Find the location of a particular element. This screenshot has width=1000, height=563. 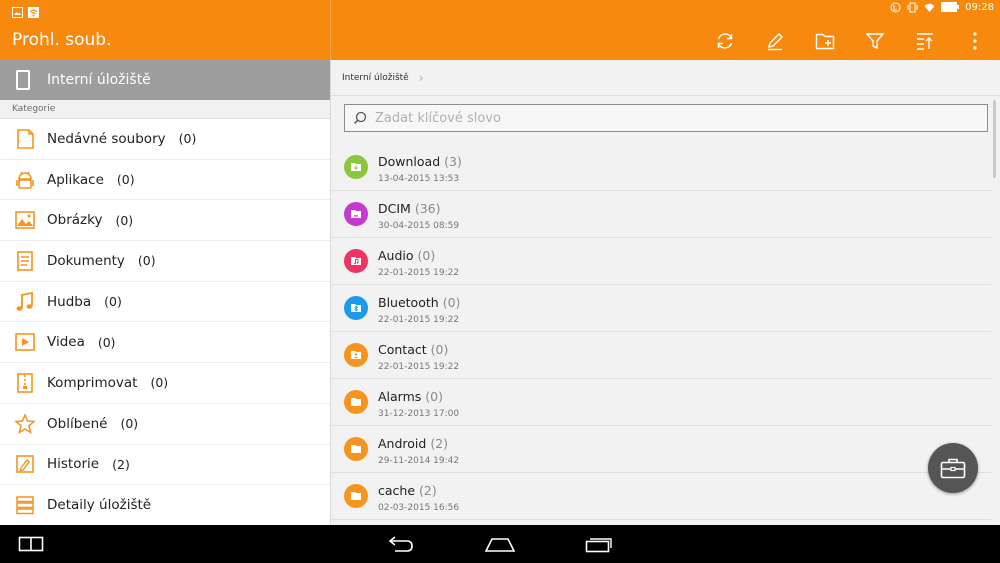

status-bar-right: 09:28 is located at coordinates (942, 7).